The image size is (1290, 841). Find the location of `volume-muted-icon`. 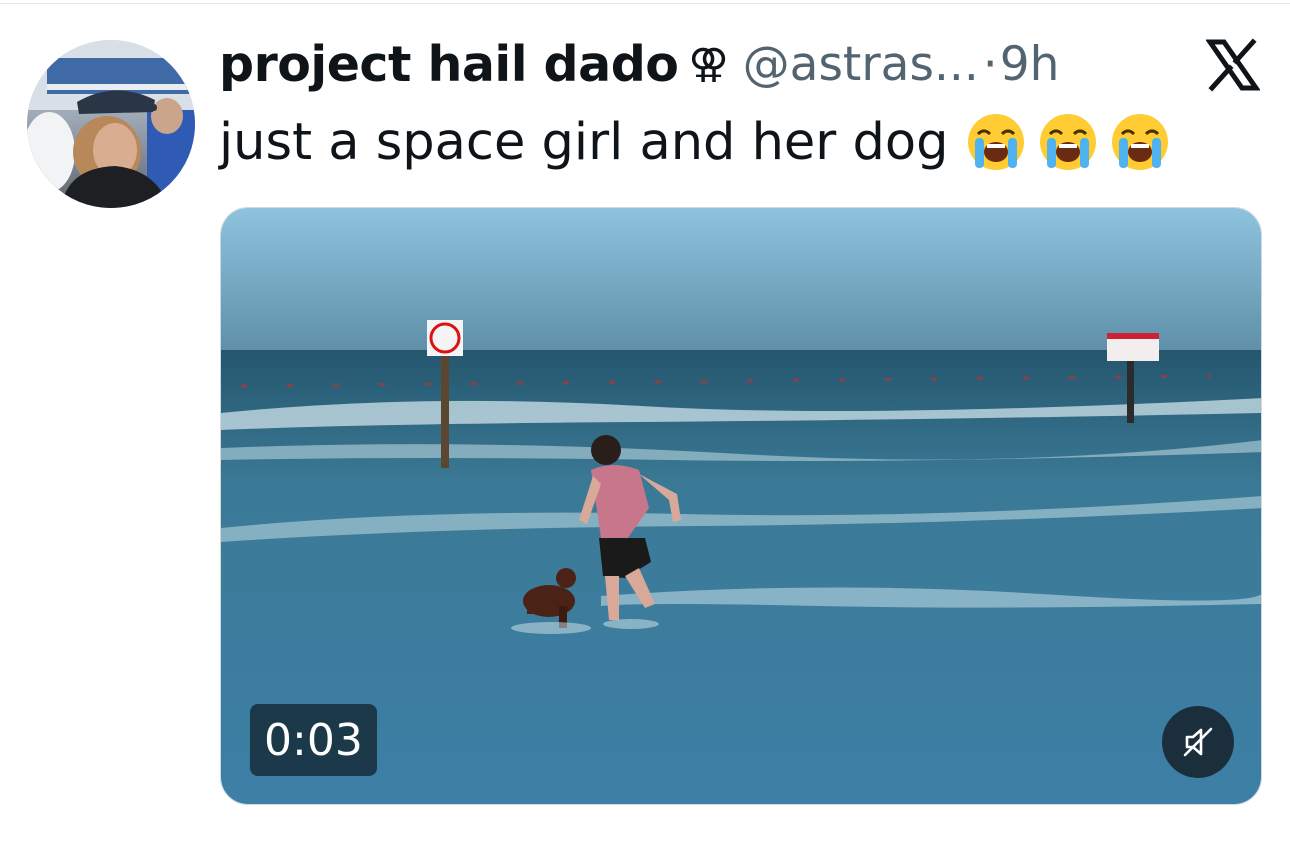

volume-muted-icon is located at coordinates (1198, 742).